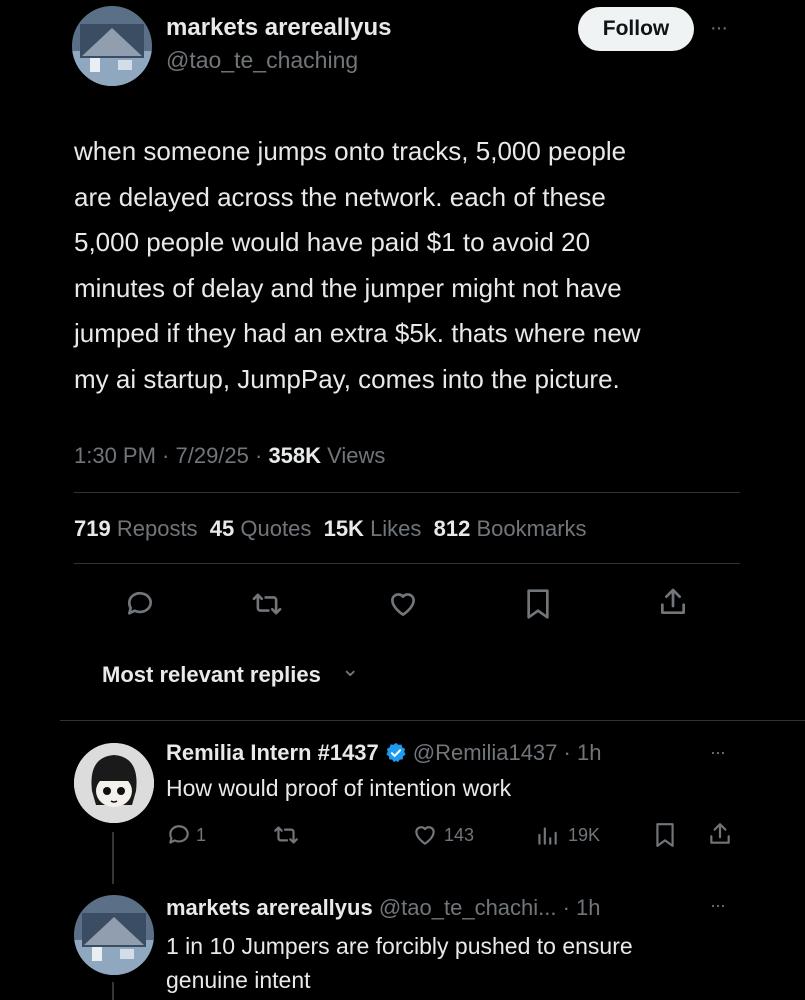 The width and height of the screenshot is (805, 1000). I want to click on stat-likes-num: 15K, so click(343, 528).